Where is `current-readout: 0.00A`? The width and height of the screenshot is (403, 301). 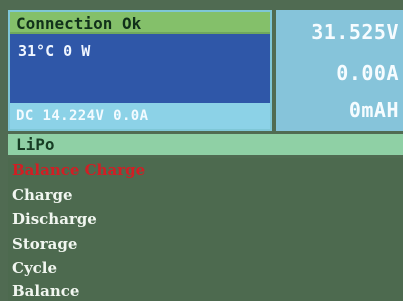
current-readout: 0.00A is located at coordinates (367, 73).